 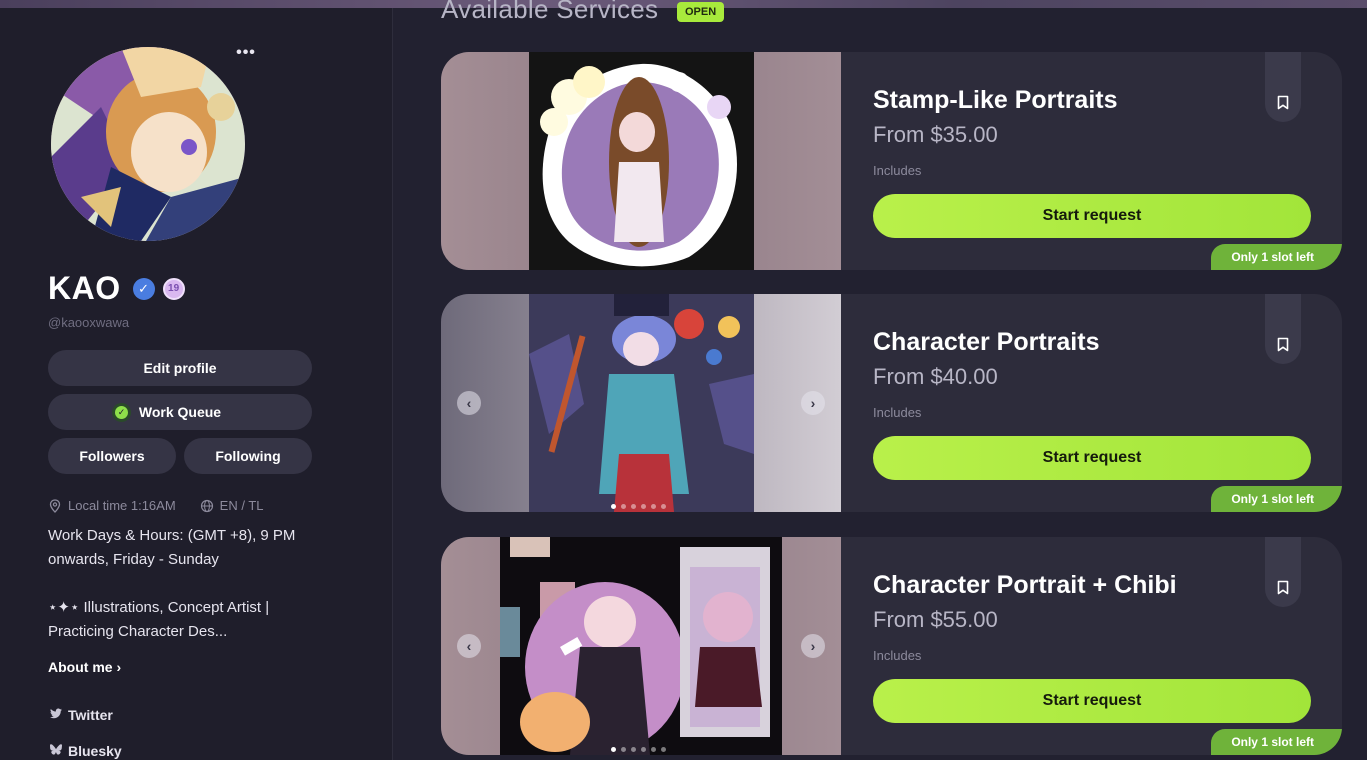 I want to click on edit-profile-label: Edit profile, so click(x=180, y=368).